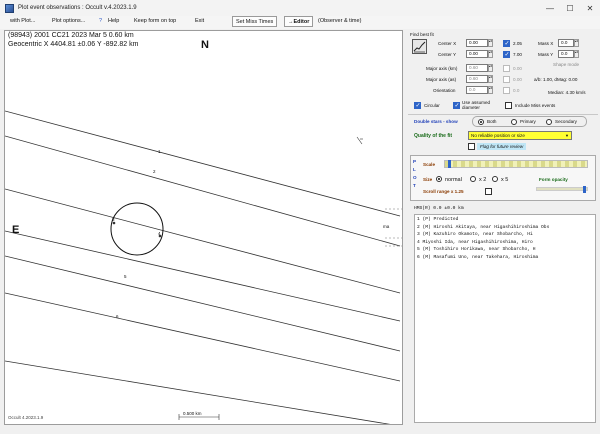 Image resolution: width=600 pixels, height=434 pixels. Describe the element at coordinates (546, 54) in the screenshot. I see `mass-y-label: Mass Y` at that location.